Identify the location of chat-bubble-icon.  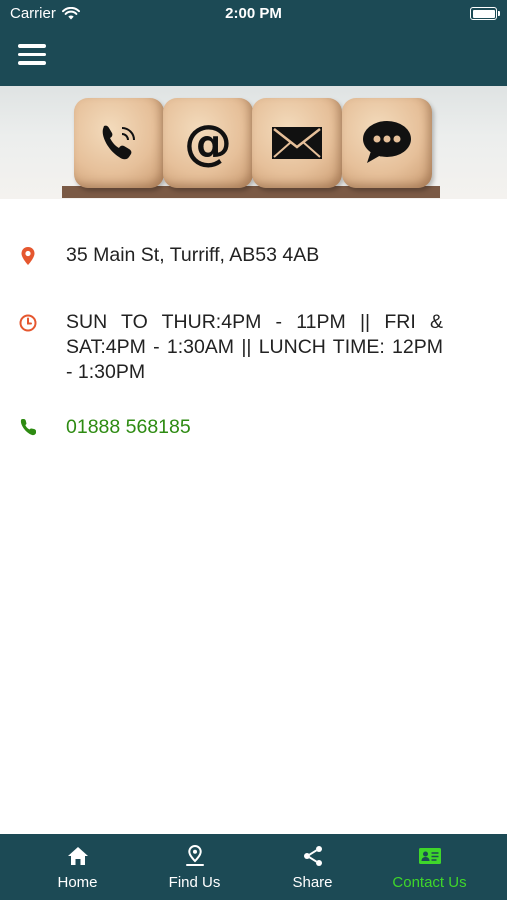
(387, 142).